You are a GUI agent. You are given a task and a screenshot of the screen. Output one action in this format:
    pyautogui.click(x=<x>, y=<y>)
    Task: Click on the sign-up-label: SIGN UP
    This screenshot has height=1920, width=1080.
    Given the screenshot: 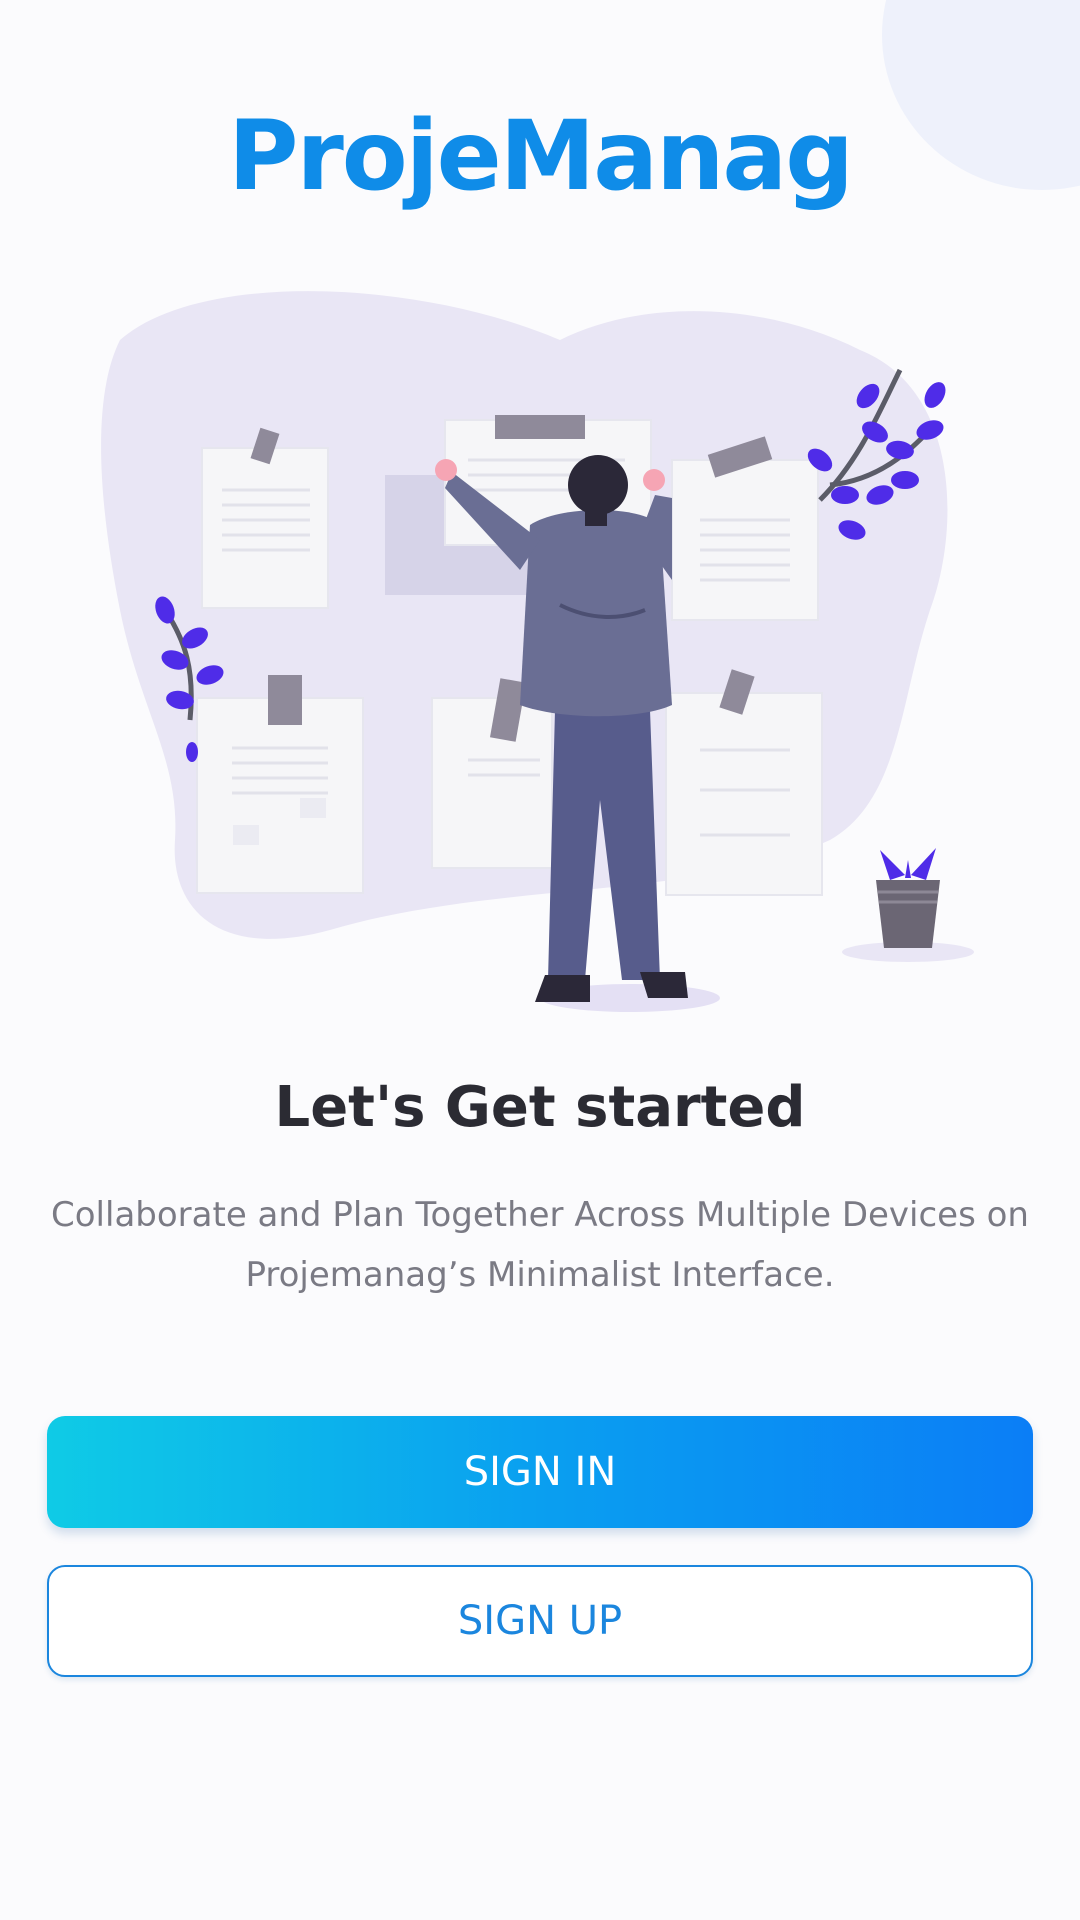 What is the action you would take?
    pyautogui.click(x=540, y=1621)
    